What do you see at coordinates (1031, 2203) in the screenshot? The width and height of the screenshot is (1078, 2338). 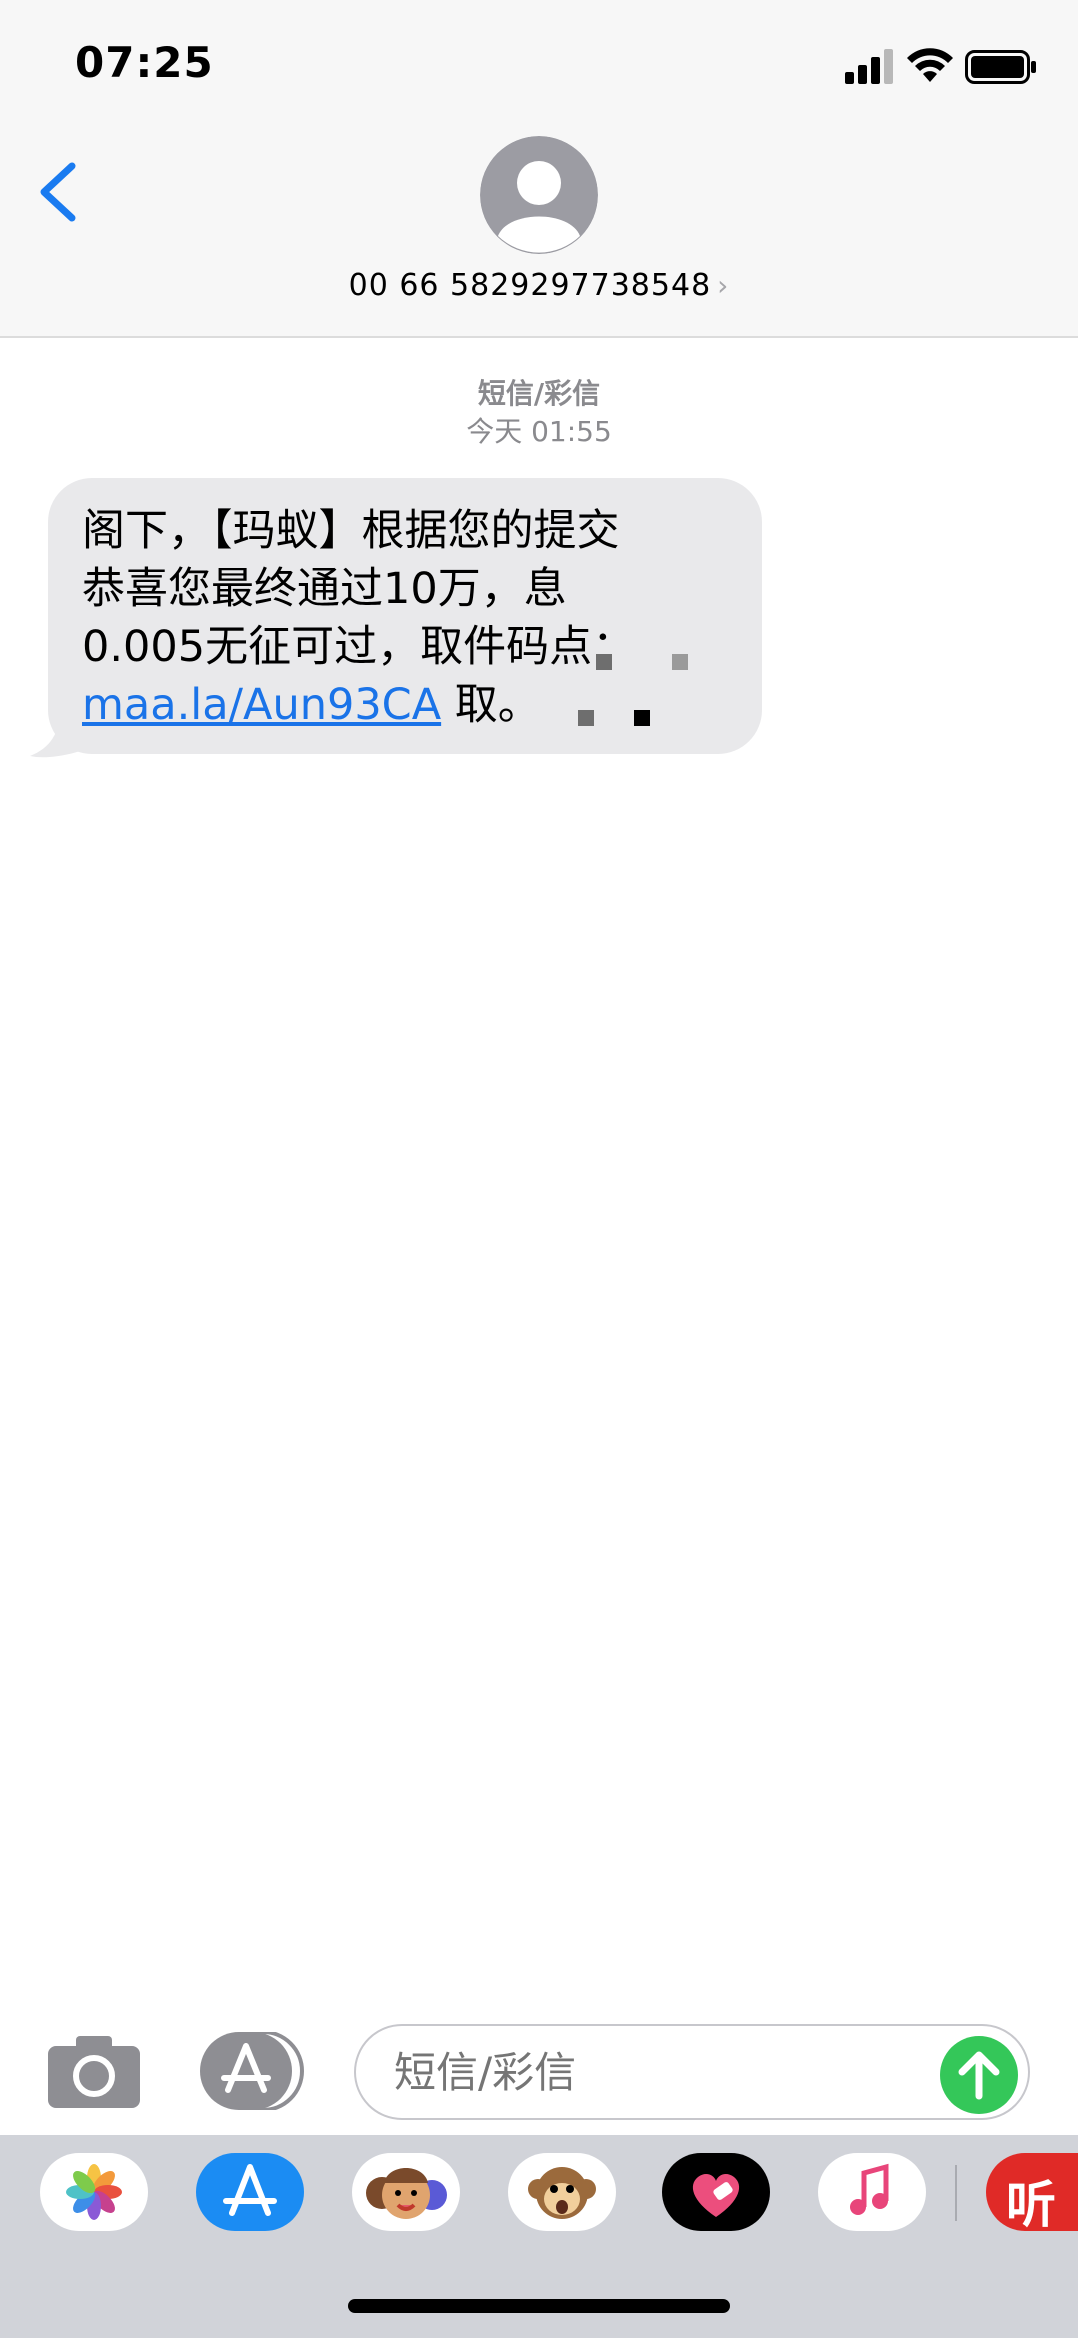 I see `listen-app-label: 听` at bounding box center [1031, 2203].